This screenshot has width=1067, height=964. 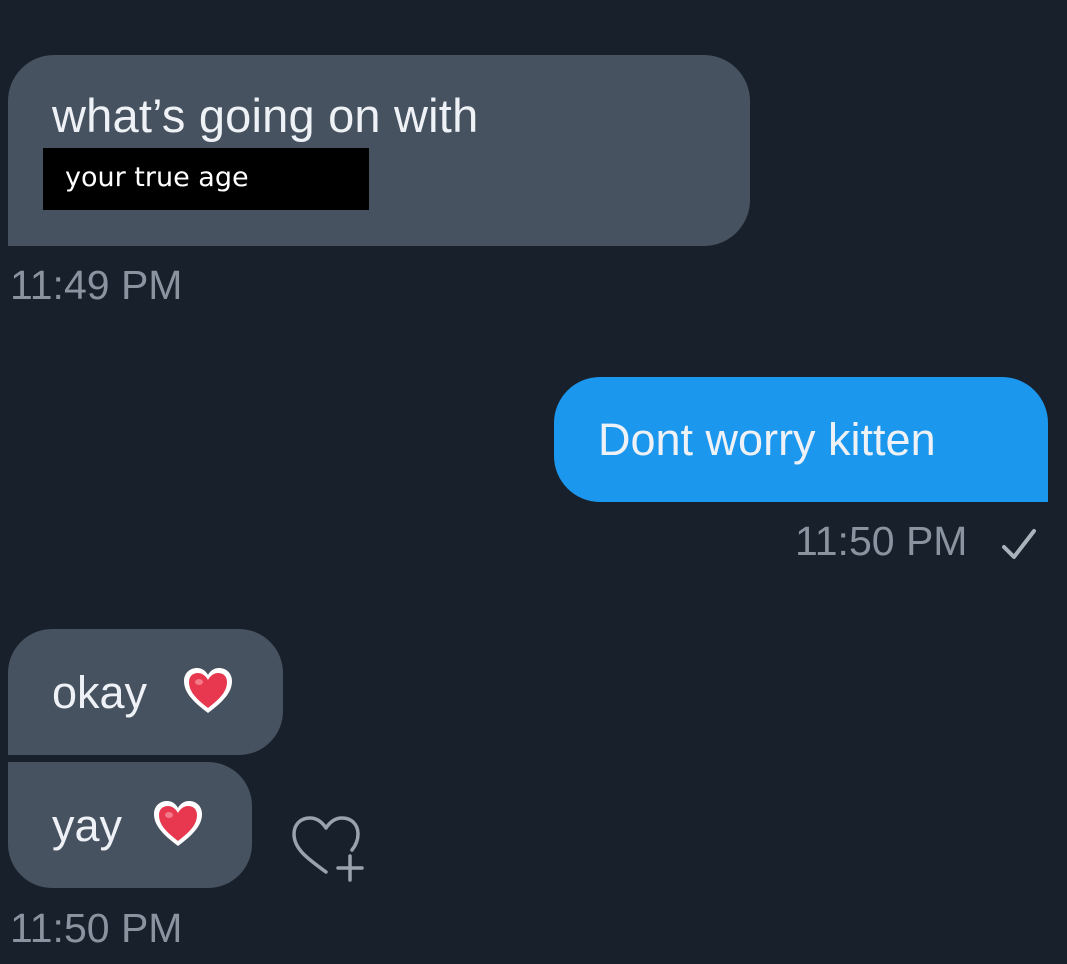 I want to click on redaction-box: your true age, so click(x=206, y=179).